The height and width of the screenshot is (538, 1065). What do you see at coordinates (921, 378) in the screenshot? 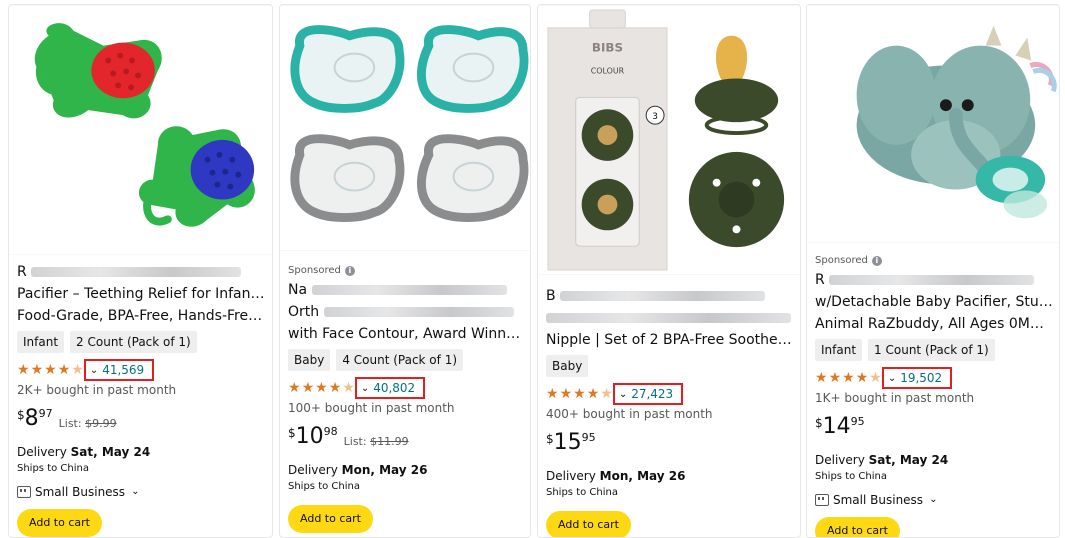
I see `review-count: 19,502` at bounding box center [921, 378].